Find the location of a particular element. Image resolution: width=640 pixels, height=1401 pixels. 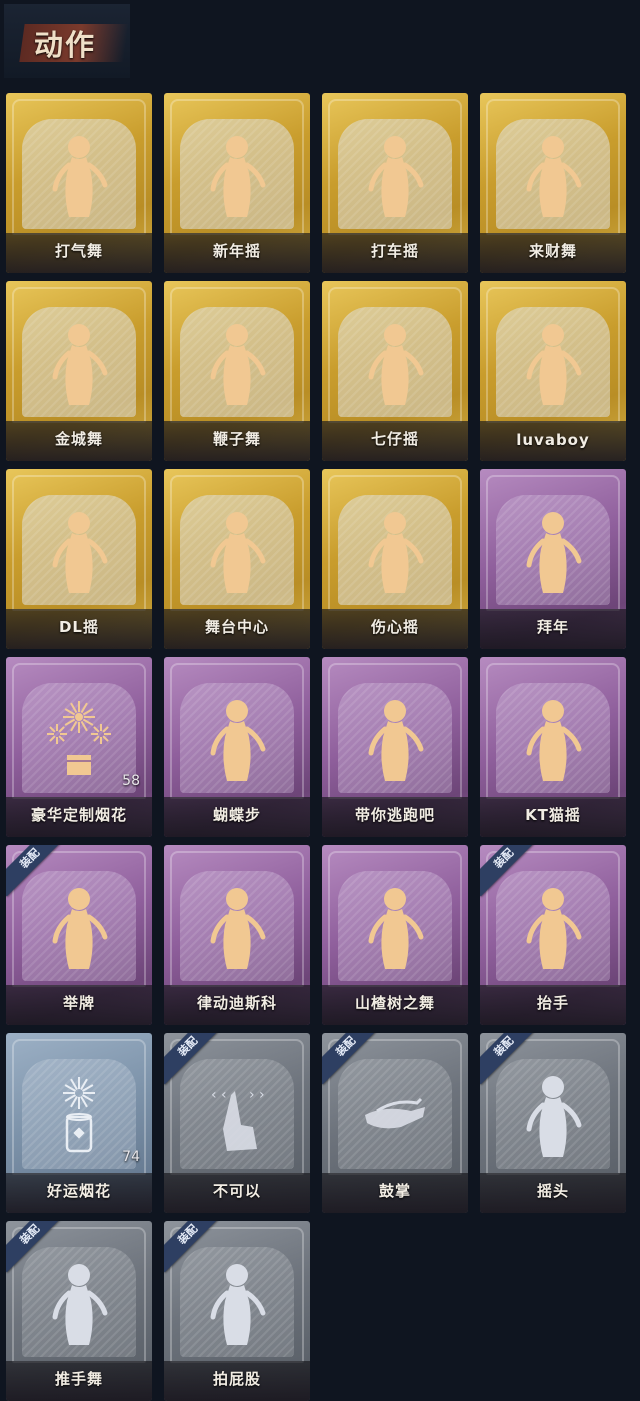

emote-card: 举牌 装配 is located at coordinates (79, 935).